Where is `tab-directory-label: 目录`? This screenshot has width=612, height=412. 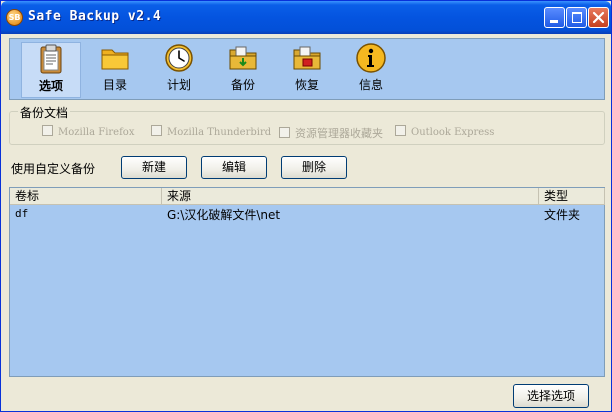 tab-directory-label: 目录 is located at coordinates (114, 85).